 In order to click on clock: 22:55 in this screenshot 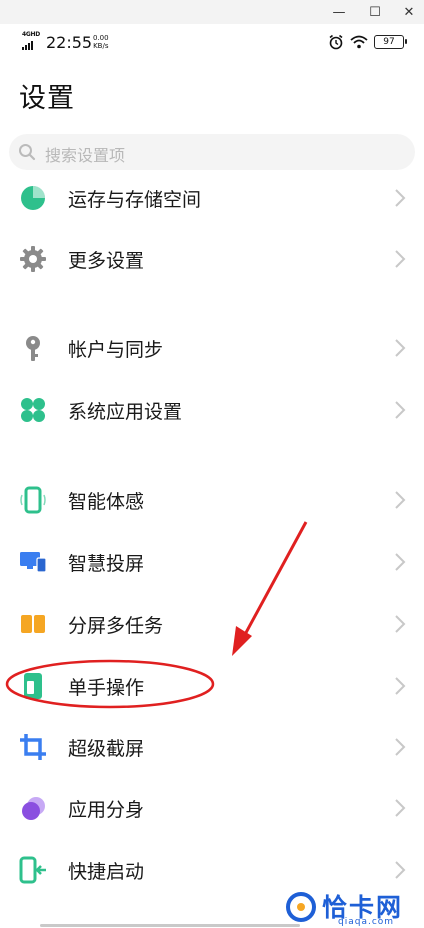, I will do `click(69, 42)`.